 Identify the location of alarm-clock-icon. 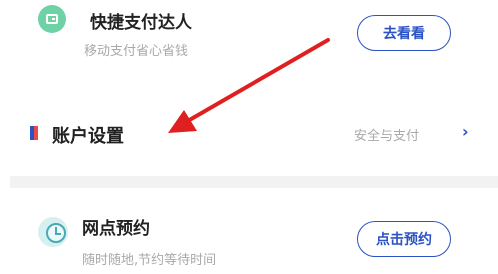
(55, 230).